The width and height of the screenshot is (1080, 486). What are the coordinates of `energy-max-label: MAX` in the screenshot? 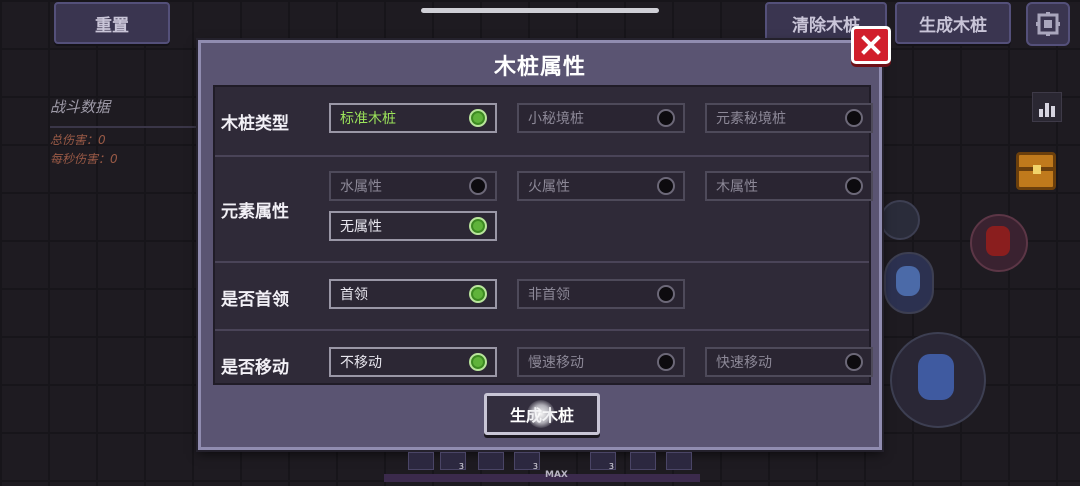 It's located at (556, 475).